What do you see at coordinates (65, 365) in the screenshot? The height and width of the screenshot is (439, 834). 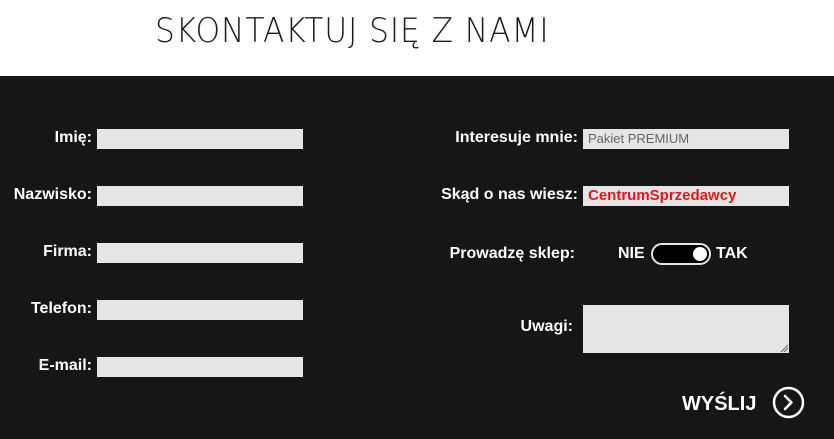 I see `email-label: E-mail:` at bounding box center [65, 365].